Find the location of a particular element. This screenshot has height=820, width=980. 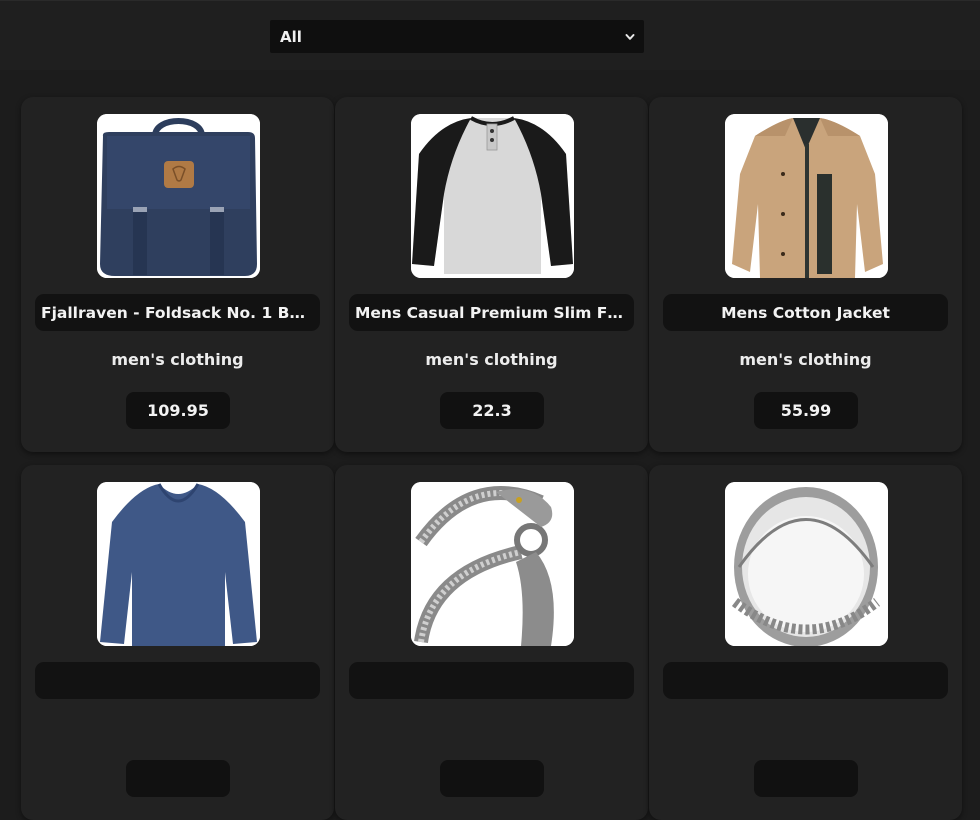

product-title: Mens Cotton Jacket is located at coordinates (805, 312).